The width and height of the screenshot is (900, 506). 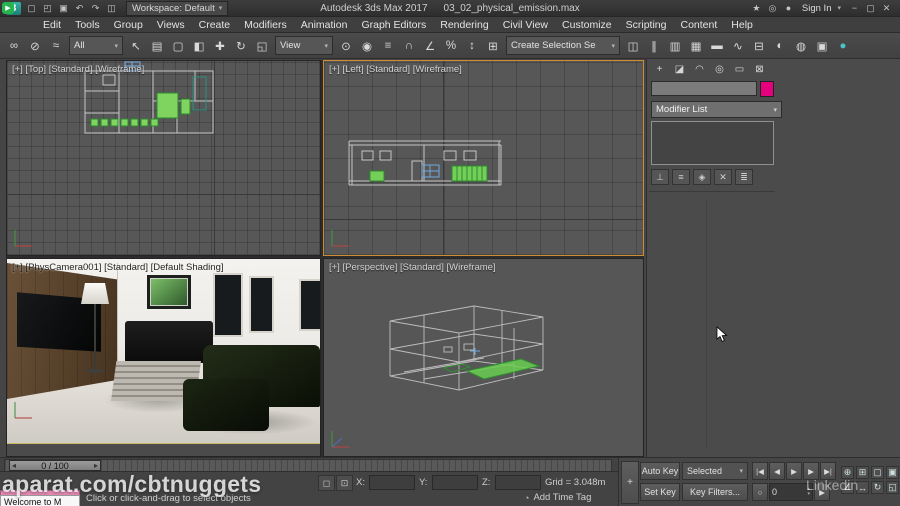 I want to click on black-sofa, so click(x=169, y=342).